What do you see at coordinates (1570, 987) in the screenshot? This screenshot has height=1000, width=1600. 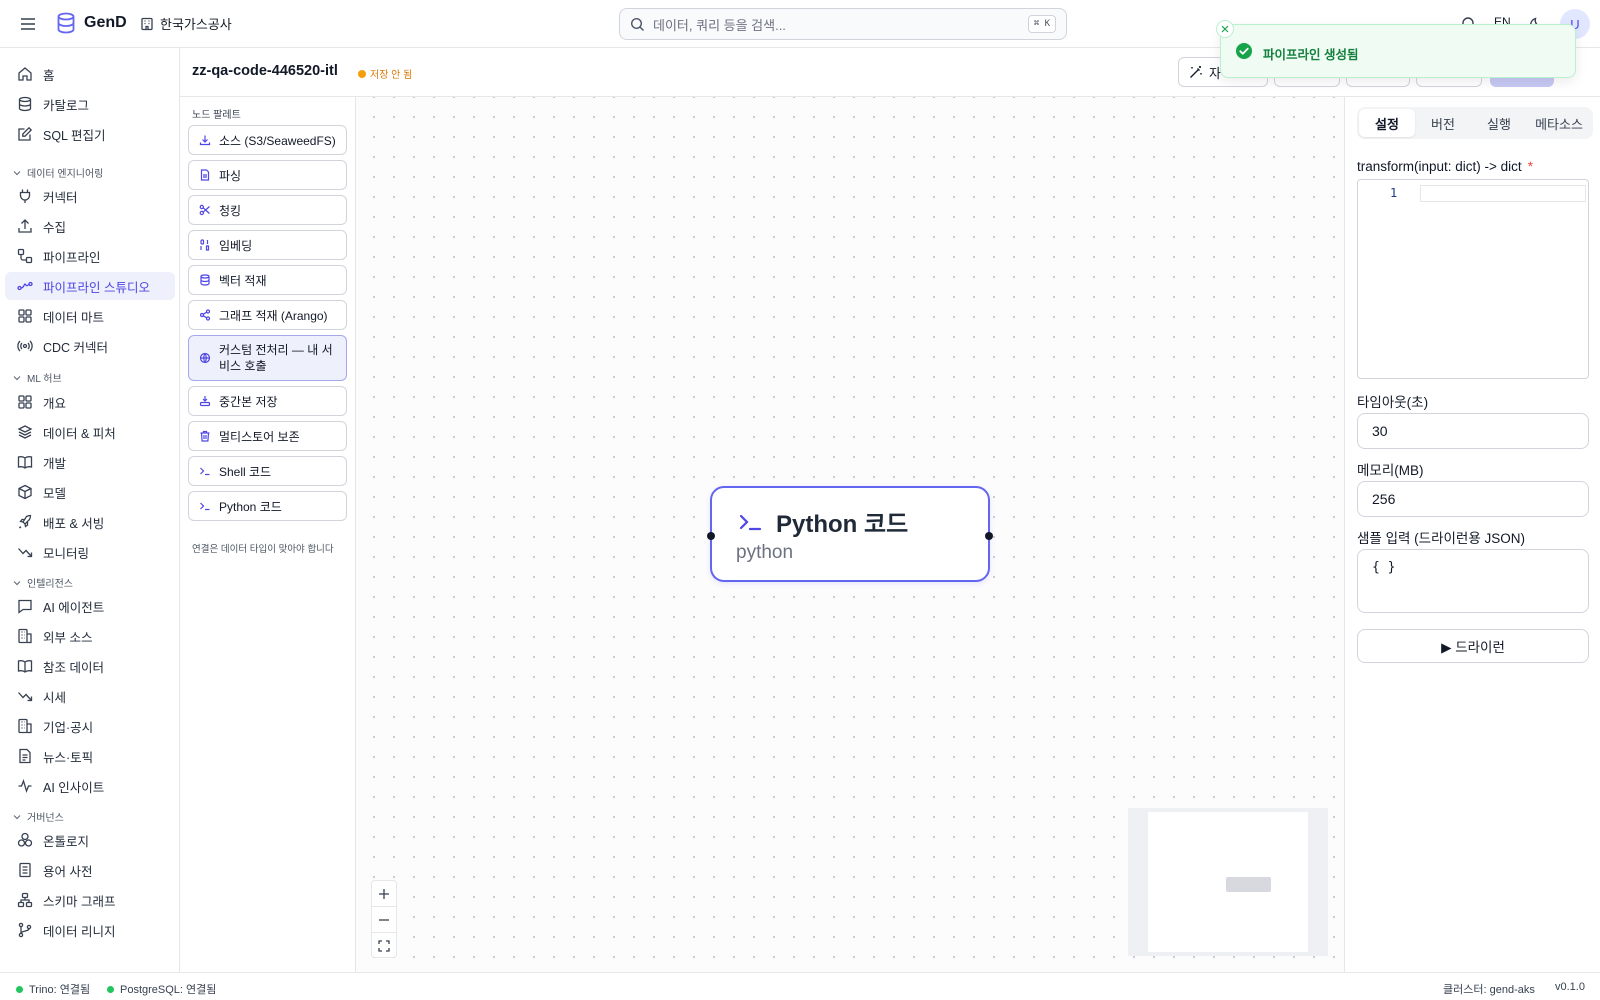 I see `app-version: v0.1.0` at bounding box center [1570, 987].